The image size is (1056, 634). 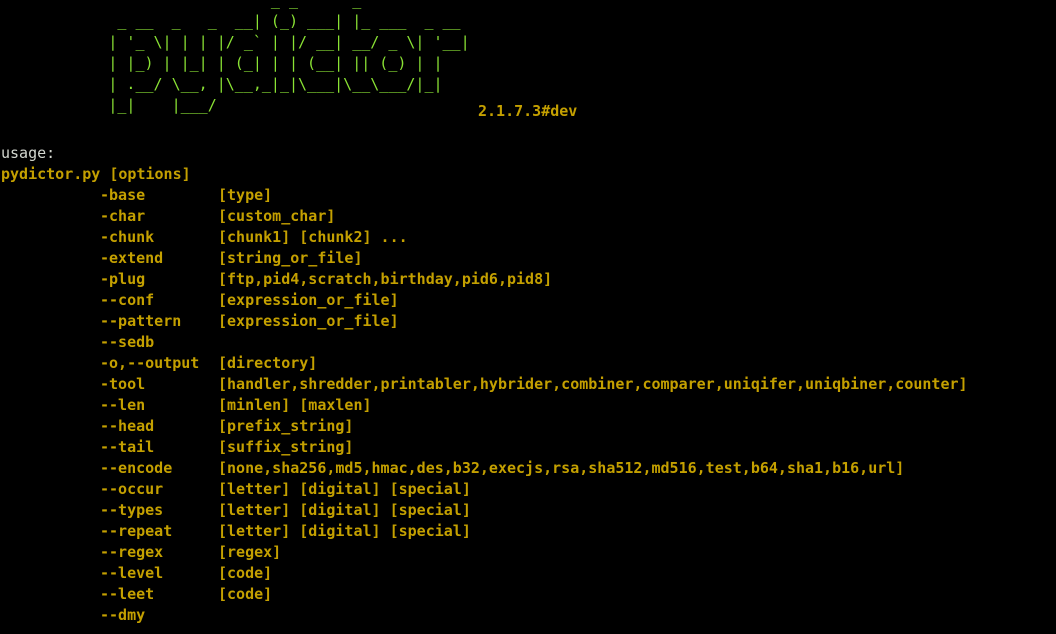 I want to click on option-args: [prefix_string], so click(x=286, y=426).